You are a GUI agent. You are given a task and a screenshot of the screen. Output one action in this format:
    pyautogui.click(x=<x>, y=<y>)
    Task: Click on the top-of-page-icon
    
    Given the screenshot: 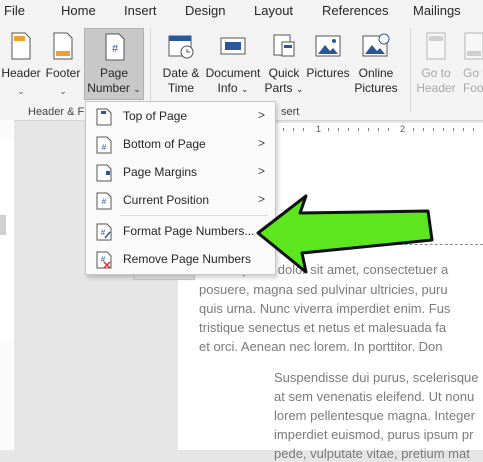 What is the action you would take?
    pyautogui.click(x=104, y=117)
    